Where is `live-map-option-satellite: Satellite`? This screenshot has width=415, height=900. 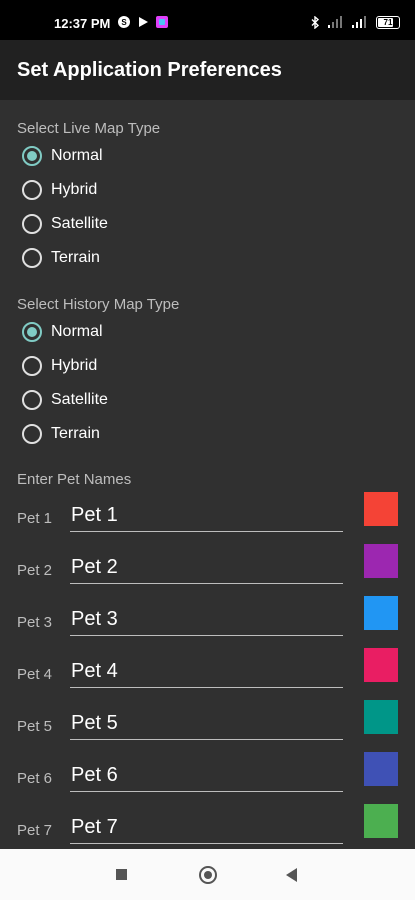
live-map-option-satellite: Satellite is located at coordinates (65, 224).